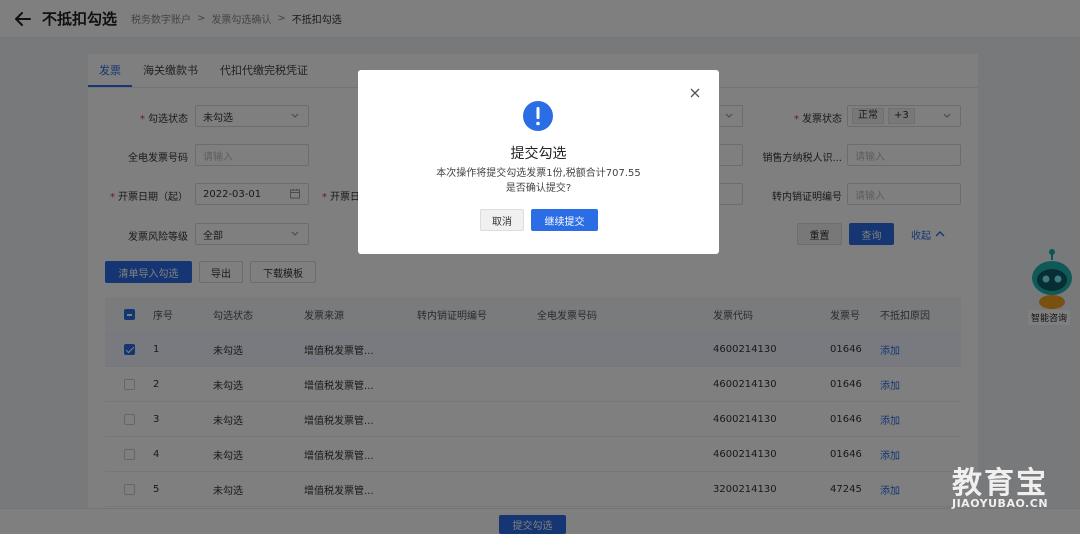 Image resolution: width=1080 pixels, height=534 pixels. What do you see at coordinates (1000, 483) in the screenshot?
I see `watermark-logo: 教育宝` at bounding box center [1000, 483].